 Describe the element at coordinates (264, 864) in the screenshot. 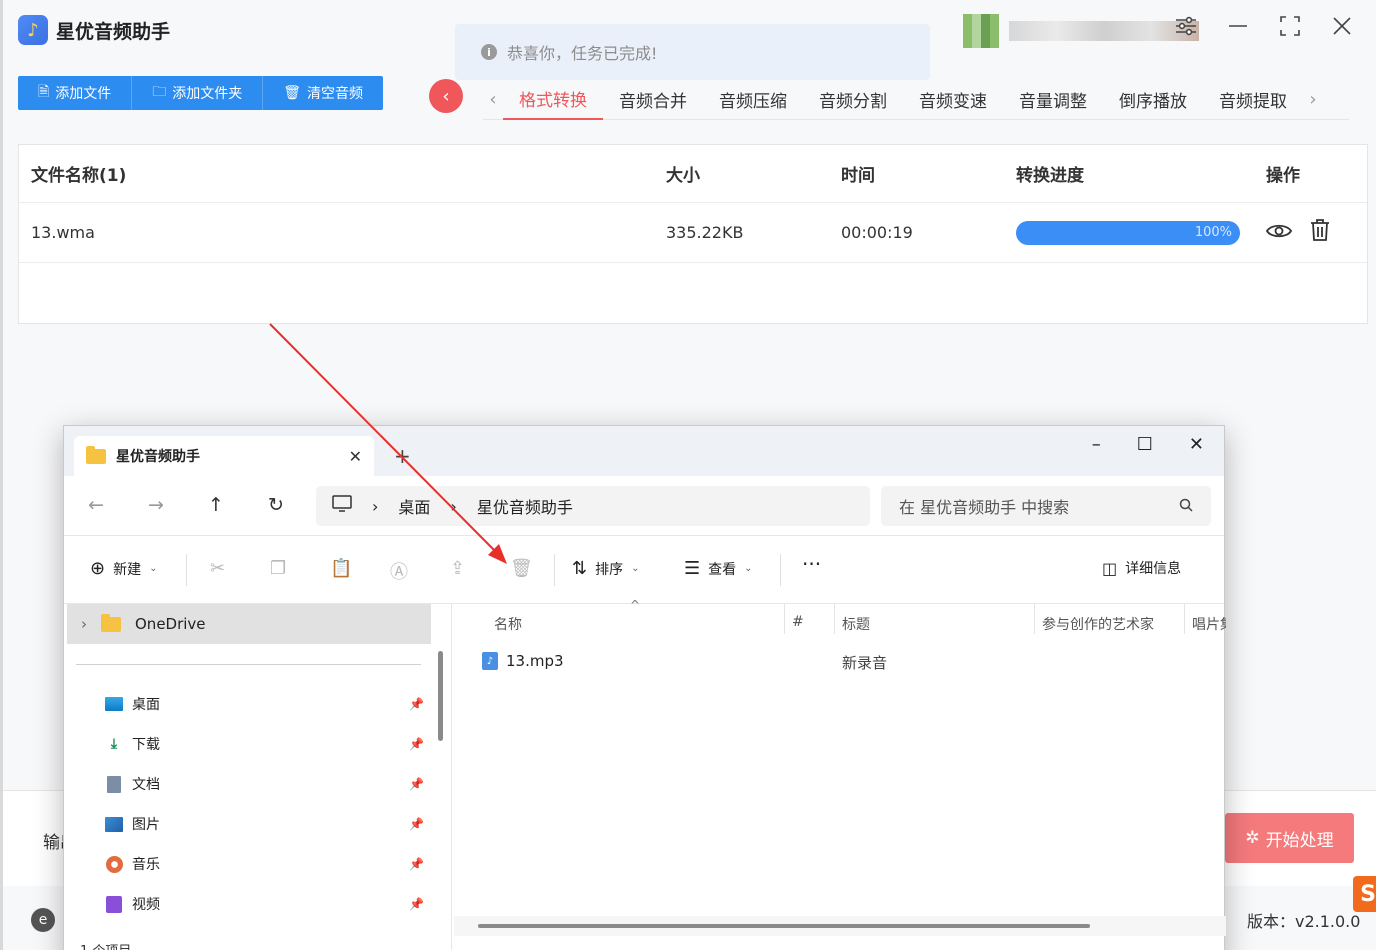

I see `sidebar-item-music: 音乐 📌` at that location.